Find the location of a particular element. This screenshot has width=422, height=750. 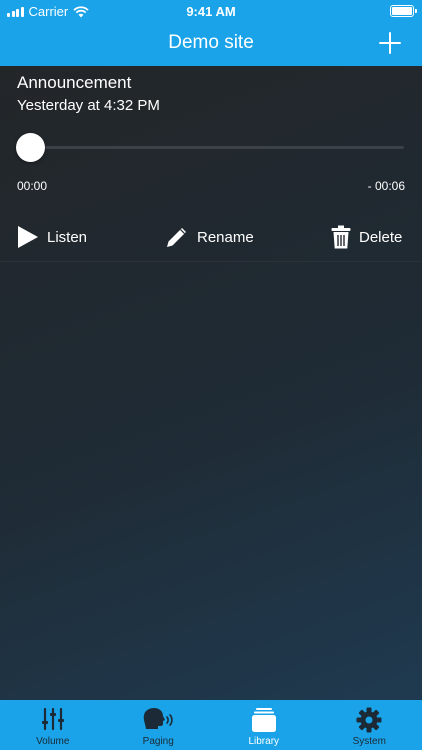

tab-bar: Volume Paging Library System is located at coordinates (211, 725).